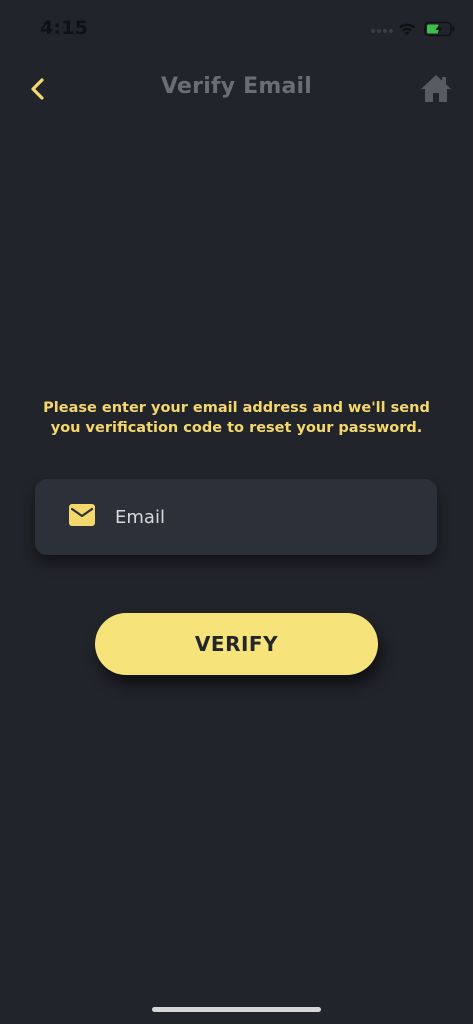  What do you see at coordinates (265, 517) in the screenshot?
I see `email-input` at bounding box center [265, 517].